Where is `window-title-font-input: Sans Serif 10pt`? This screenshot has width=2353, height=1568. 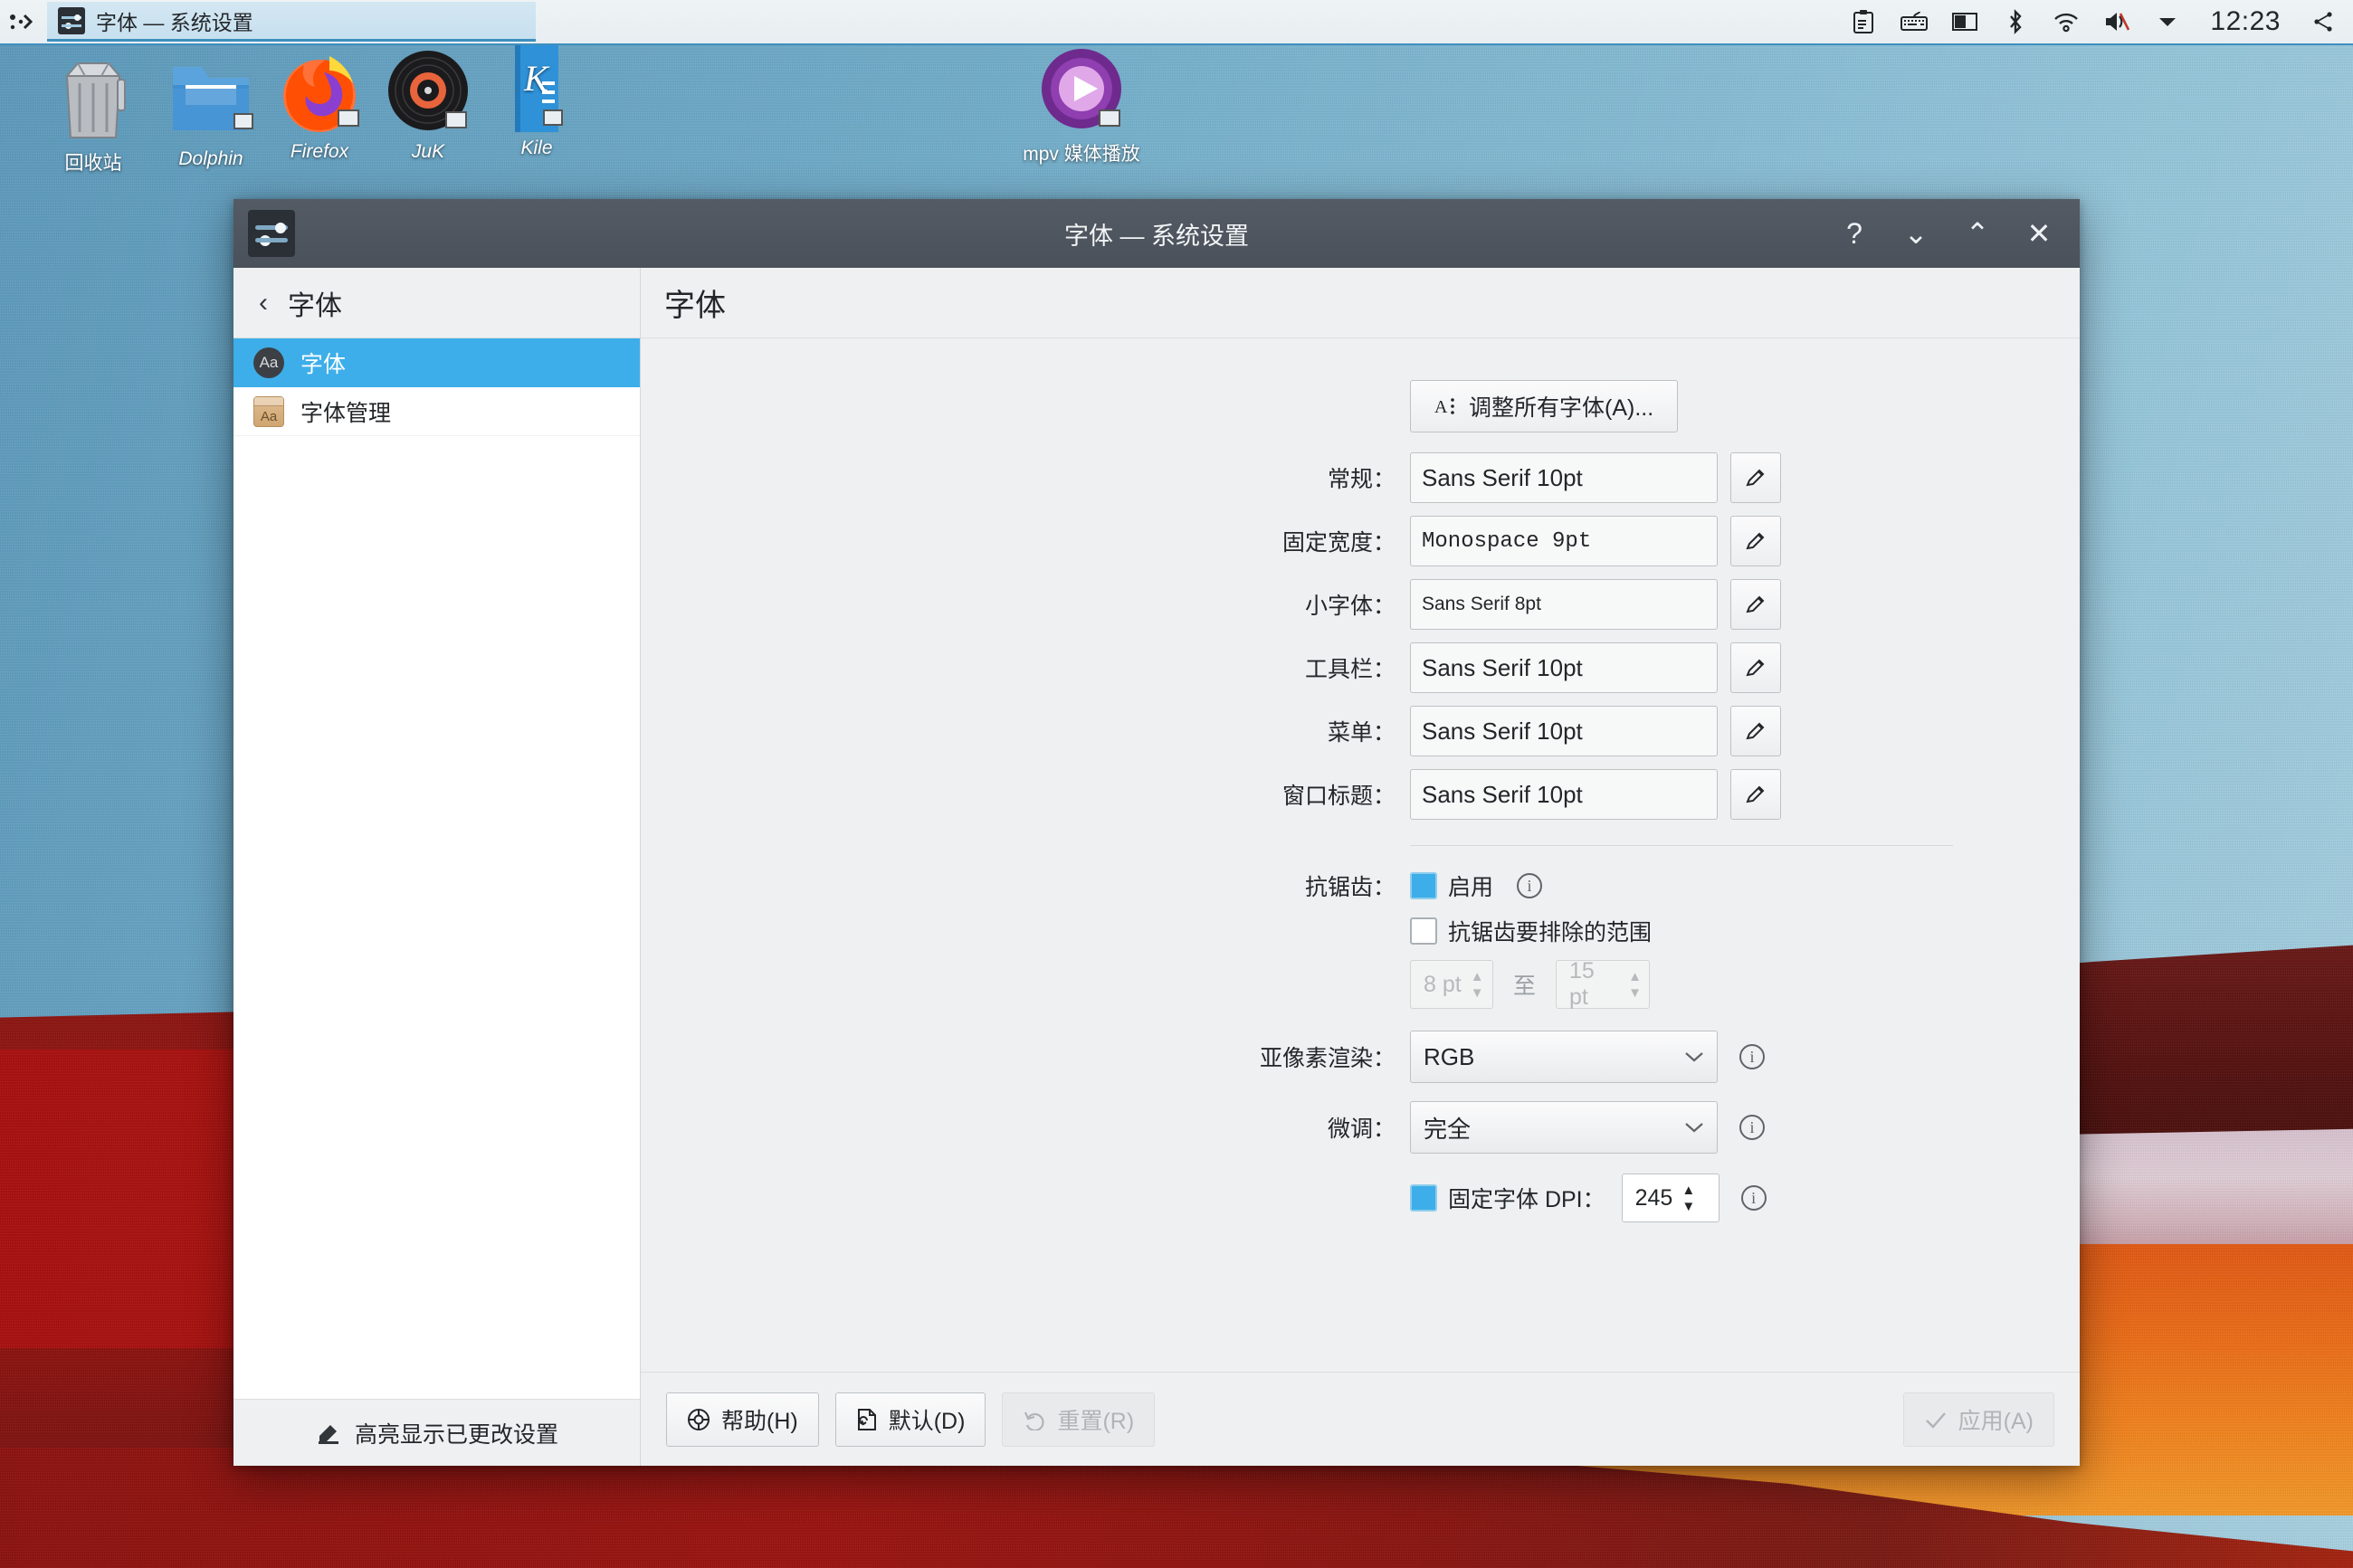 window-title-font-input: Sans Serif 10pt is located at coordinates (1564, 795).